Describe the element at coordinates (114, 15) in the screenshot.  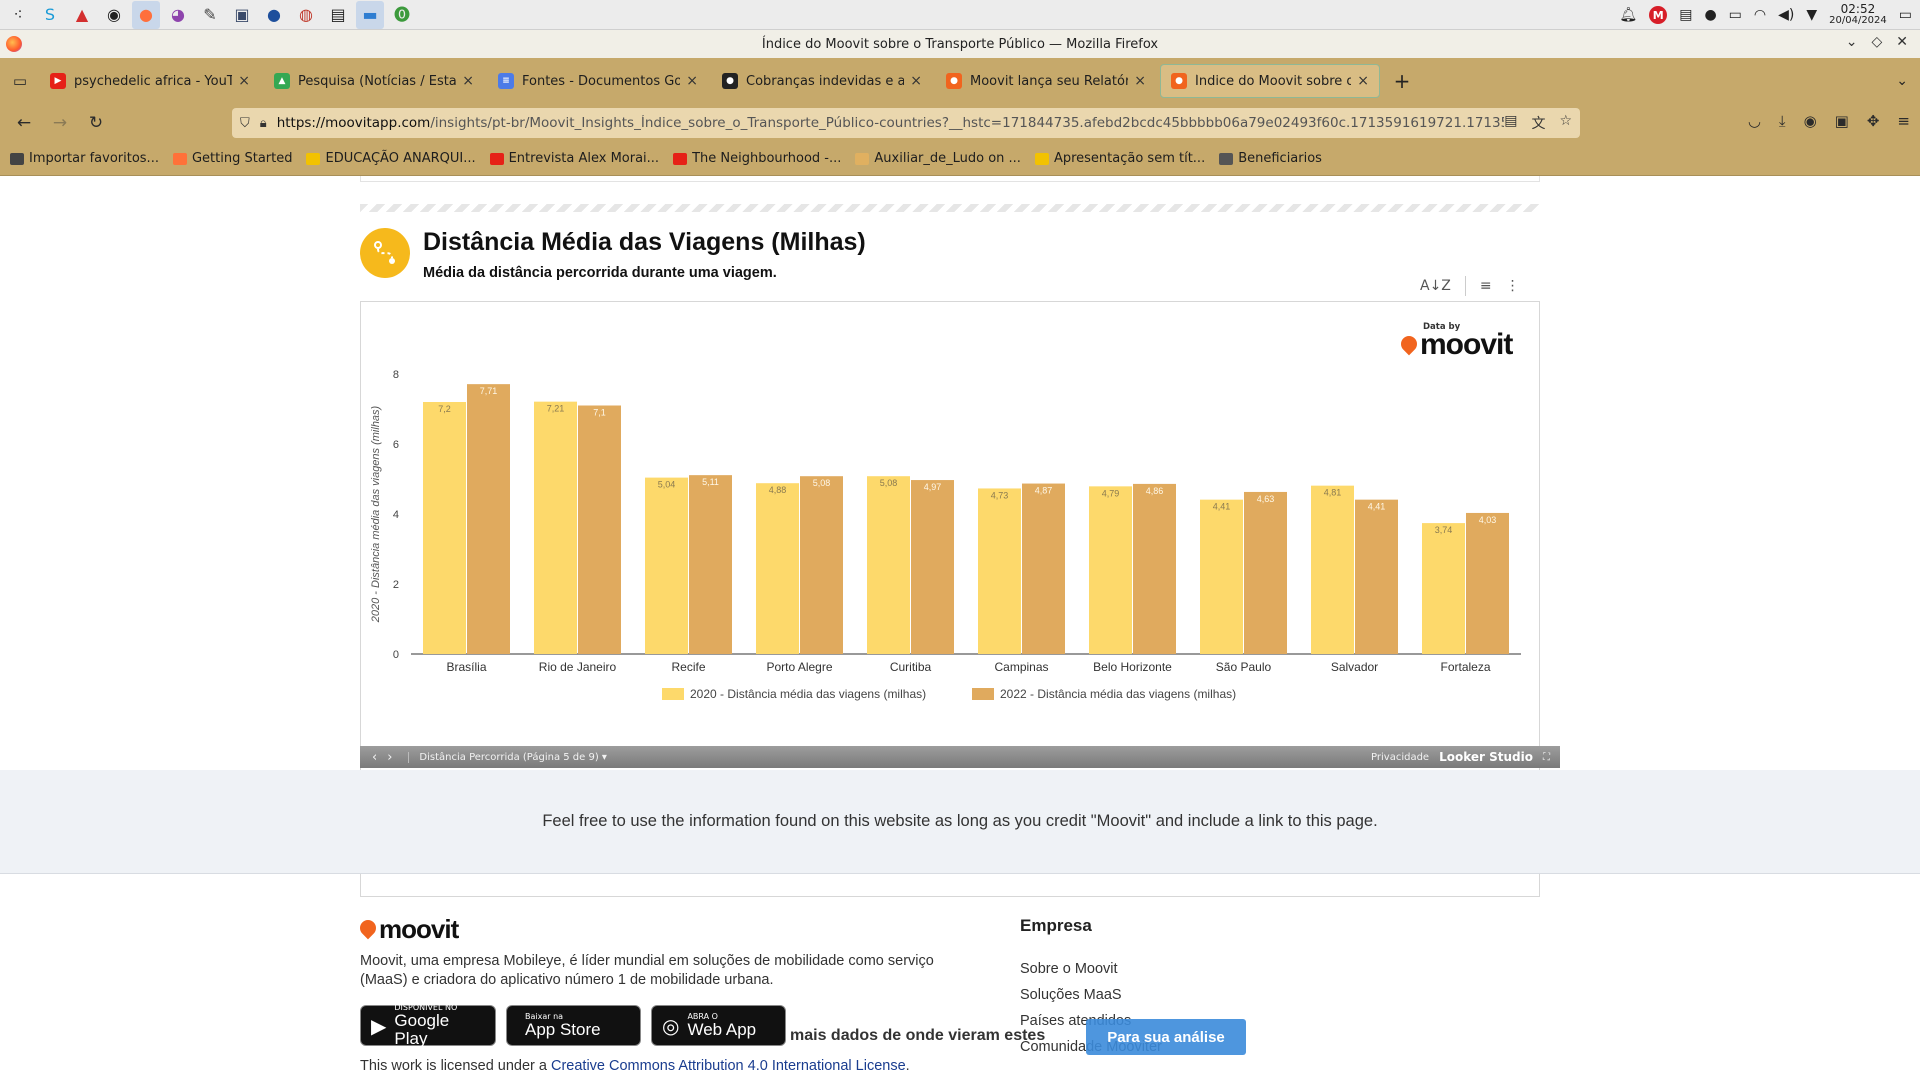
I see `obs-icon: ◉` at that location.